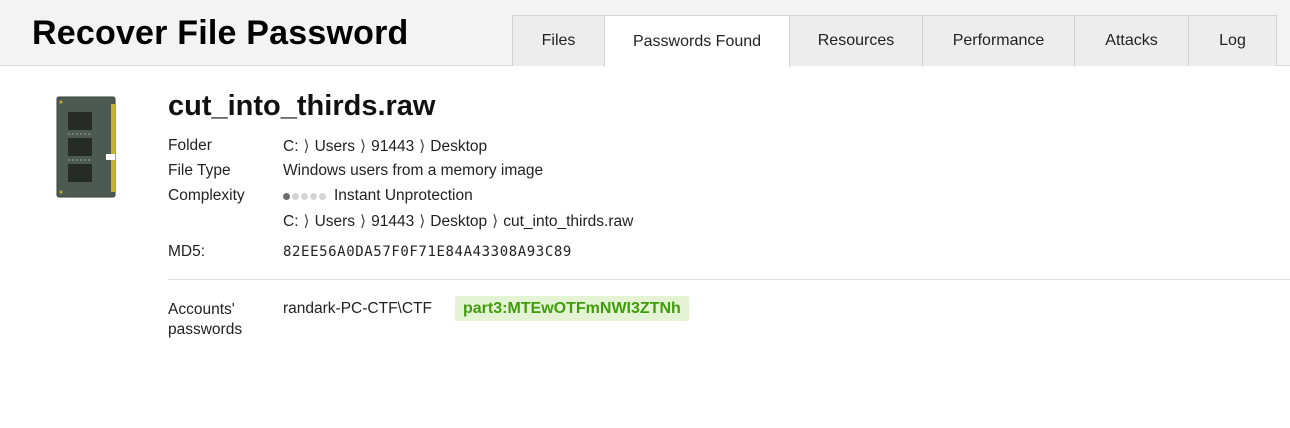  I want to click on folder-breadcrumb: C: ⟩ Users ⟩ 91443 ⟩ Desktop, so click(385, 146).